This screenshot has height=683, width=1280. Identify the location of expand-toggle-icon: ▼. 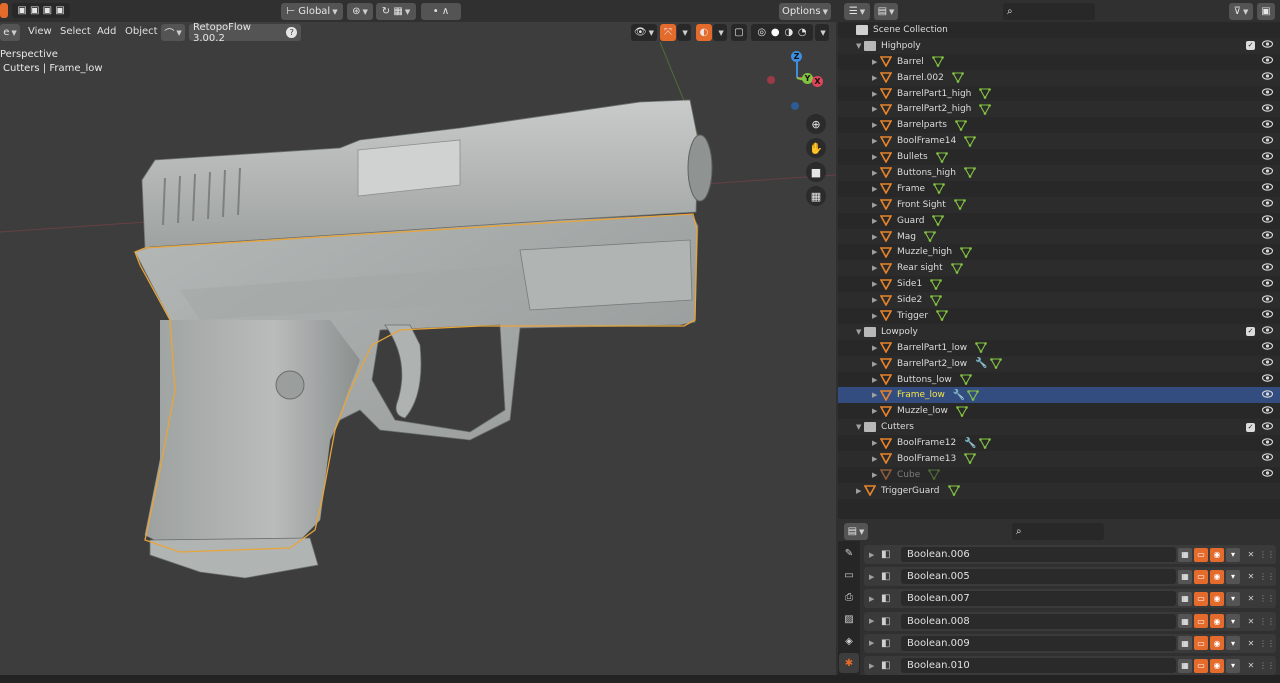
(860, 46).